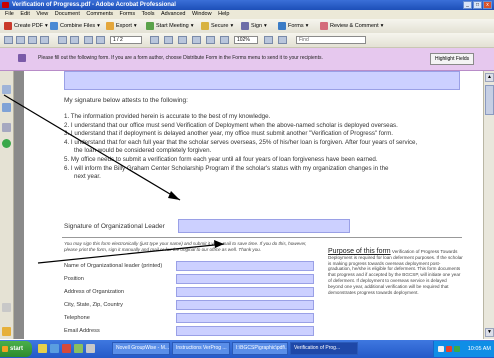 This screenshot has height=358, width=494. What do you see at coordinates (487, 5) in the screenshot?
I see `close-button: x` at bounding box center [487, 5].